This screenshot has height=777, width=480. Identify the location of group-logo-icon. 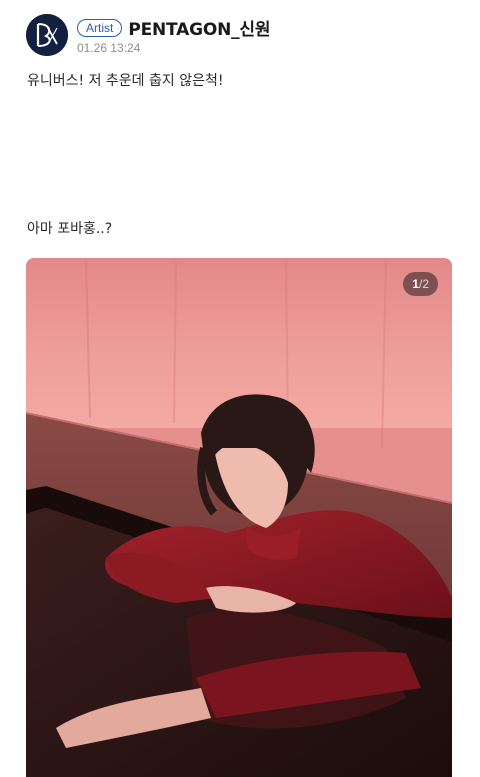
(47, 35).